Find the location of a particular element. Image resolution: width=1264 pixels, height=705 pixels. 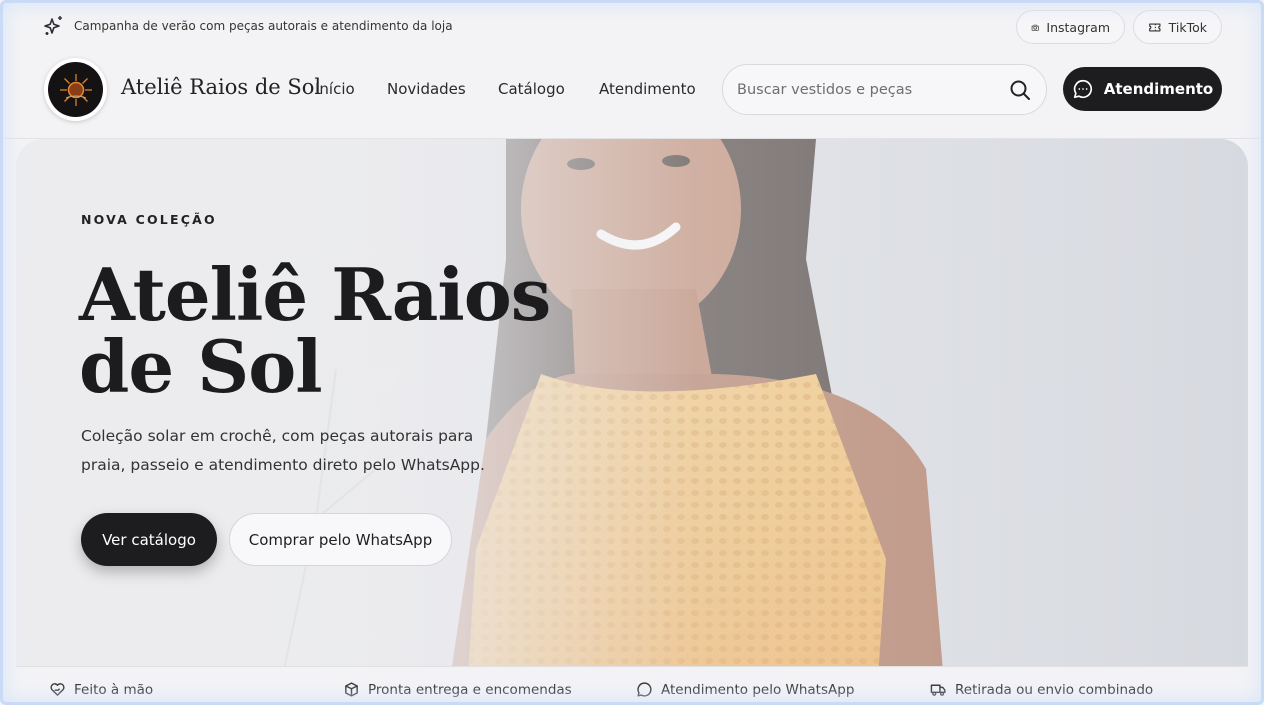

feature-label: Retirada ou envio combinado is located at coordinates (1054, 689).